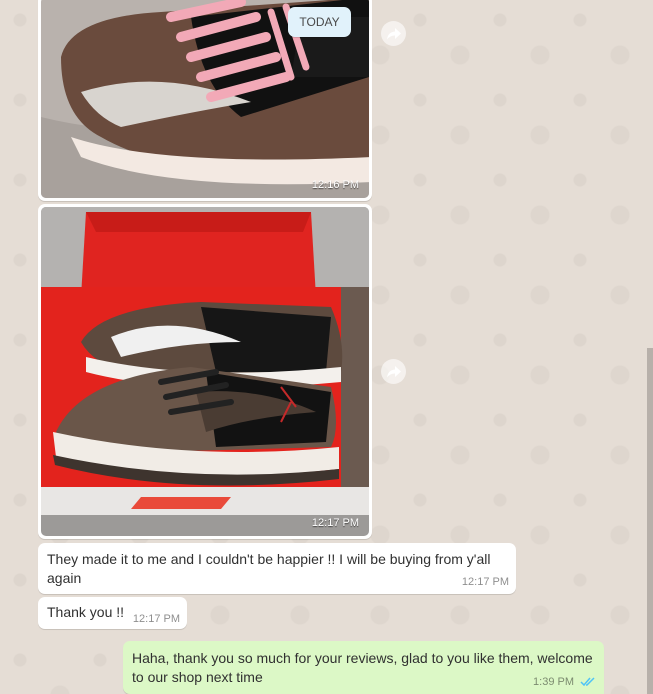 This screenshot has width=653, height=694. Describe the element at coordinates (86, 612) in the screenshot. I see `message-text: Thank you !!` at that location.